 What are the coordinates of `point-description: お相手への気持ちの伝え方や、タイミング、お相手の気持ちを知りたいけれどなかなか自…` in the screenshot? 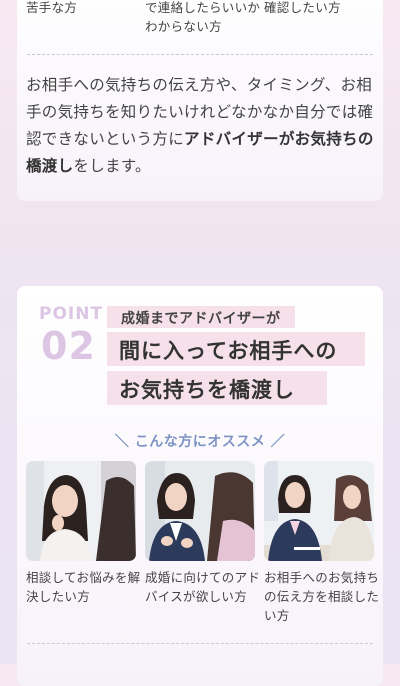 It's located at (201, 126).